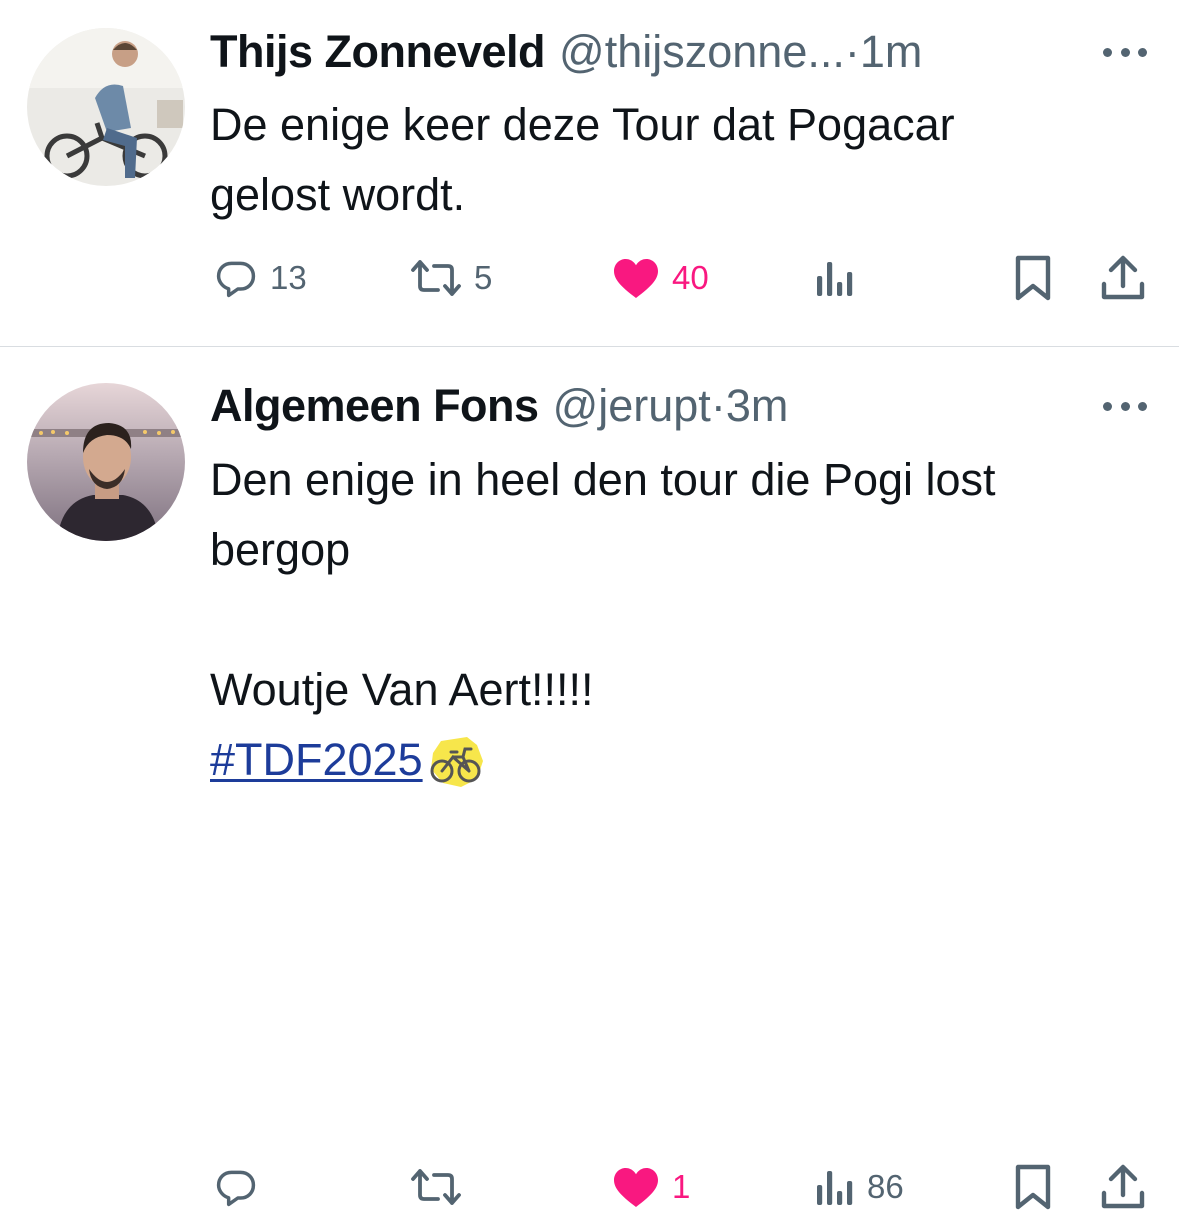  Describe the element at coordinates (374, 406) in the screenshot. I see `author-name: Algemeen Fons` at that location.